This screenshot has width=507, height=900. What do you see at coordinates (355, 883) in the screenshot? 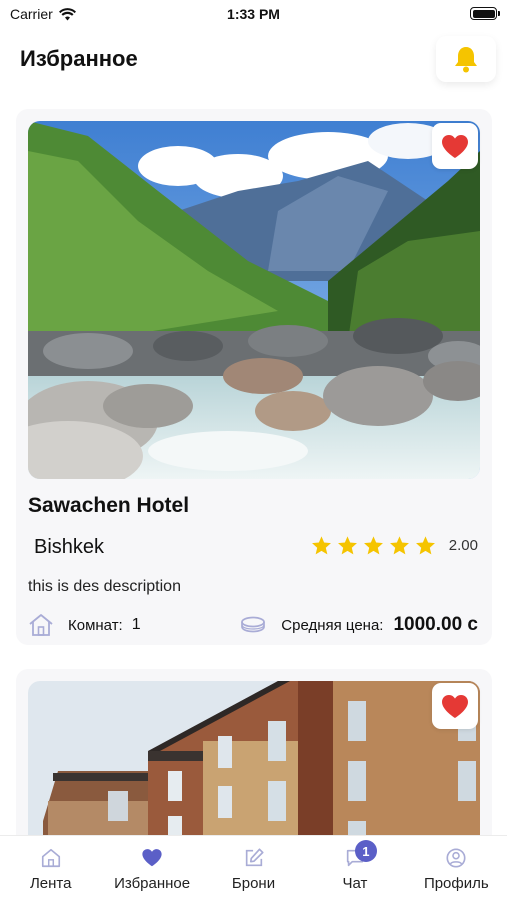
I see `tab-label: Чат` at bounding box center [355, 883].